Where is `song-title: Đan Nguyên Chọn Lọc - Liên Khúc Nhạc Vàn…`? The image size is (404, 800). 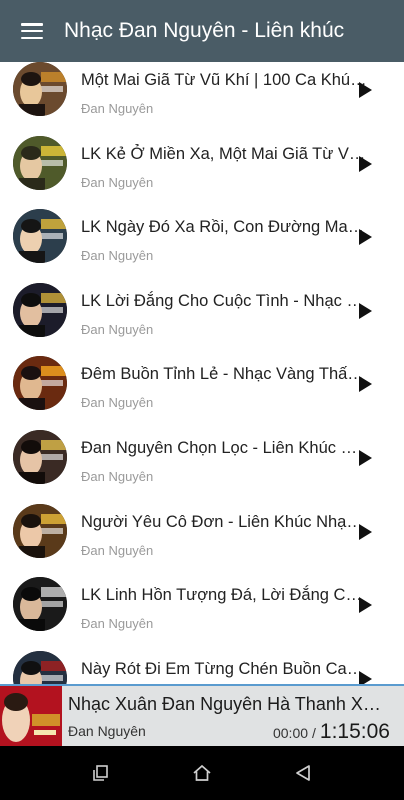
song-title: Đan Nguyên Chọn Lọc - Liên Khúc Nhạc Vàn… is located at coordinates (224, 447).